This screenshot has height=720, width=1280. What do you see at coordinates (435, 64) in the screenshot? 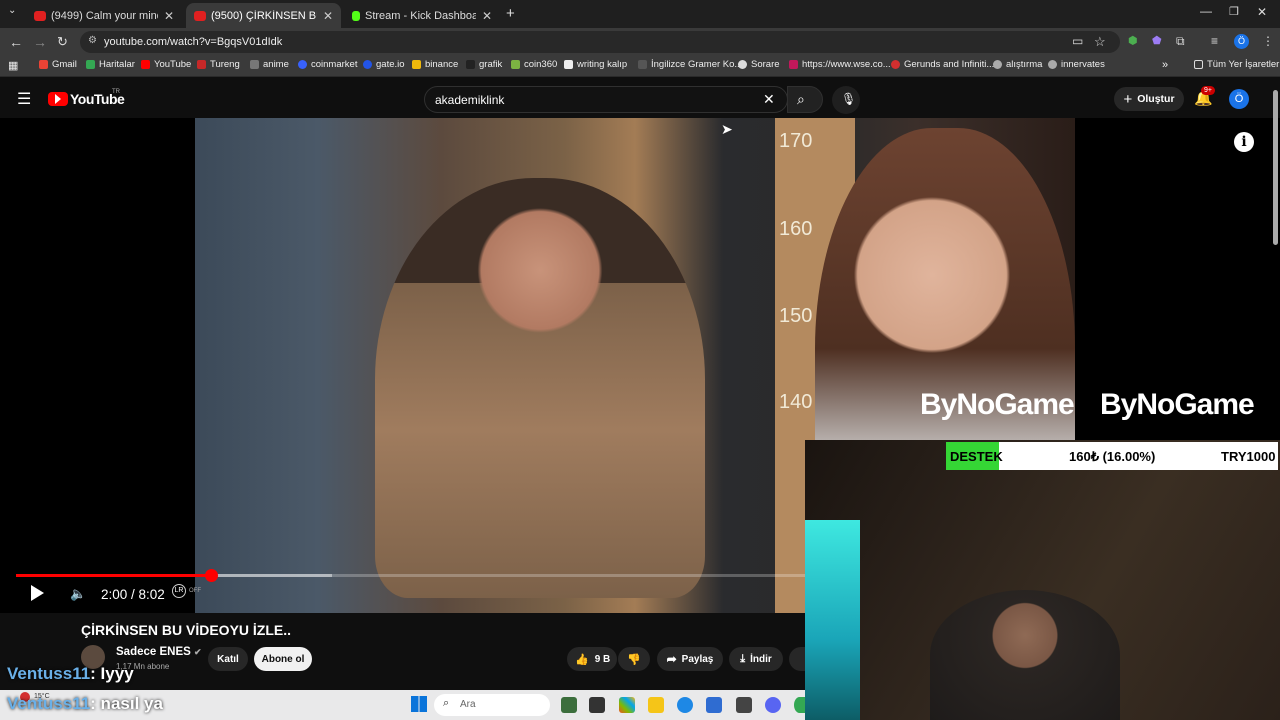
I see `bookmark-binance: binance` at bounding box center [435, 64].